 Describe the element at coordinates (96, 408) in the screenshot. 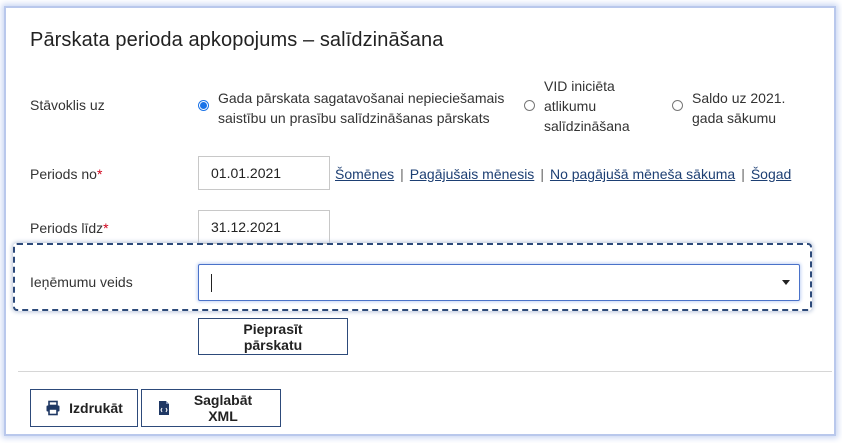

I see `print-button-label: Izdrukāt` at that location.